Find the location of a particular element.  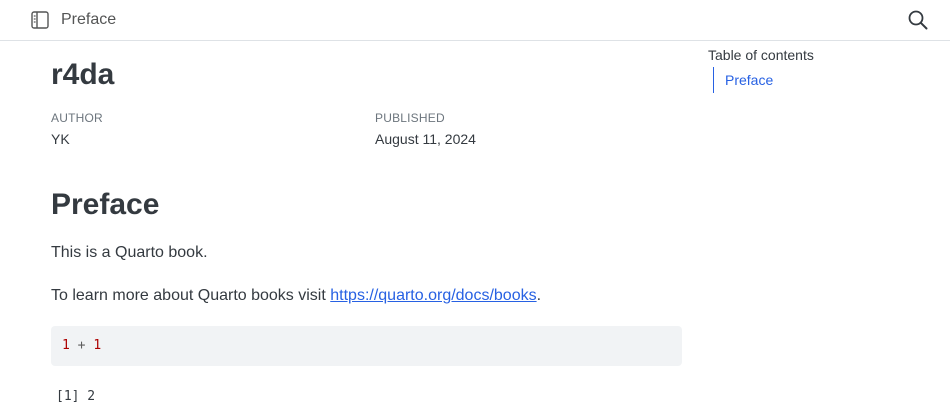

published-heading: PUBLISHED is located at coordinates (410, 118).